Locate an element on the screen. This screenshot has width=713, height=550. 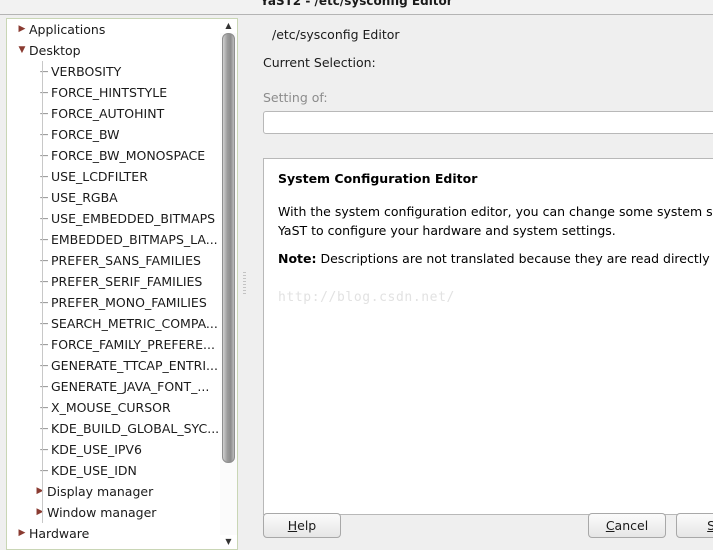
tree-item: ─ USE_EMBEDDED_BITMAPS is located at coordinates (114, 218).